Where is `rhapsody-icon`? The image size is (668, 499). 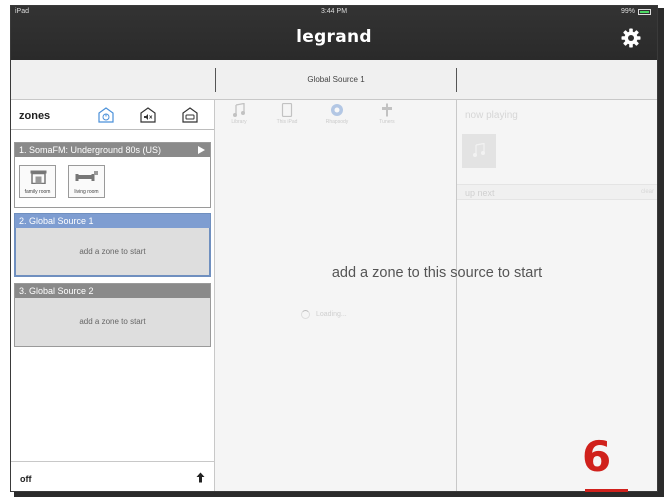 rhapsody-icon is located at coordinates (337, 110).